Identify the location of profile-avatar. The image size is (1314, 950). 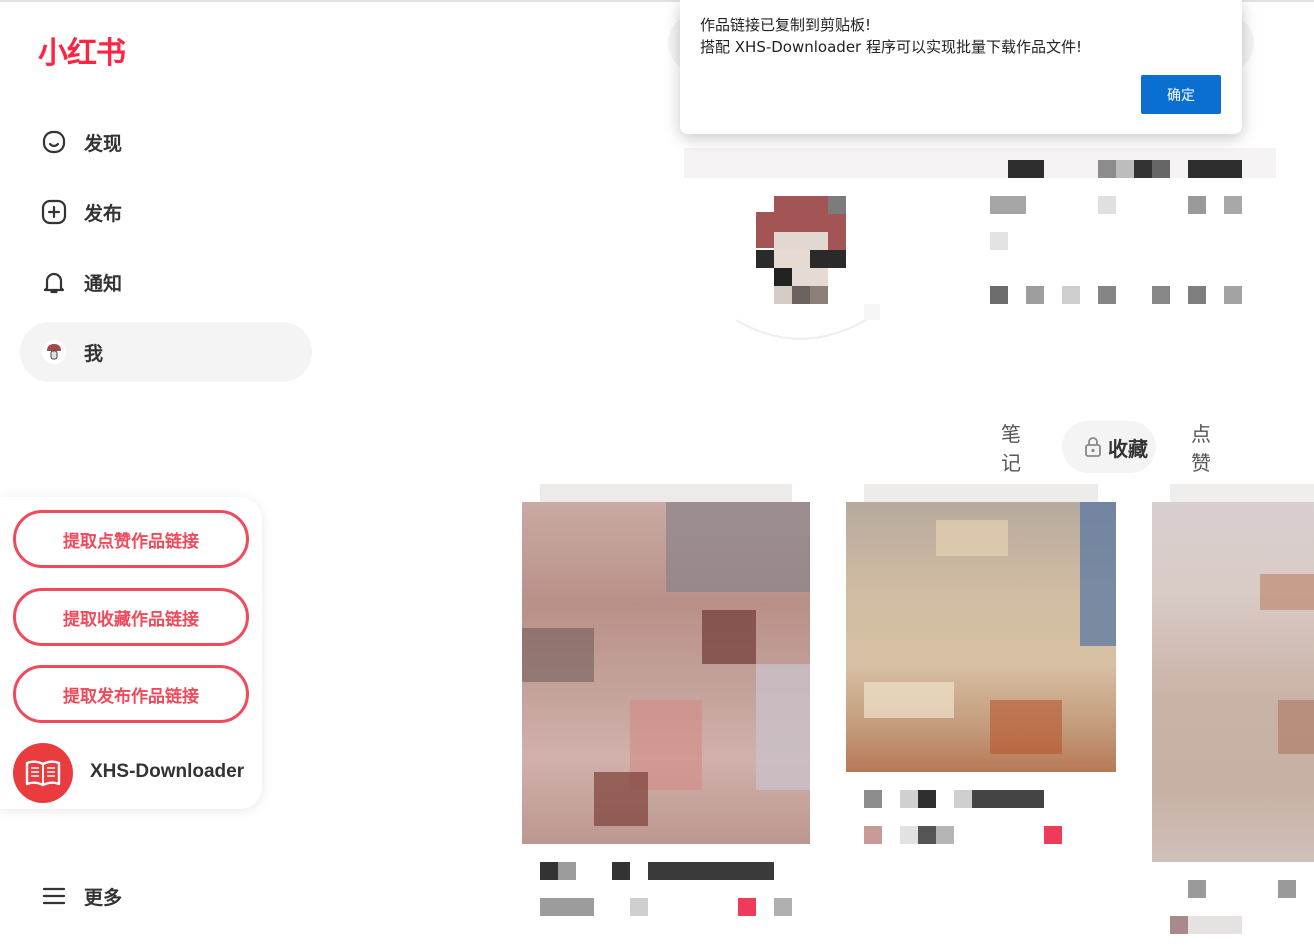
(807, 250).